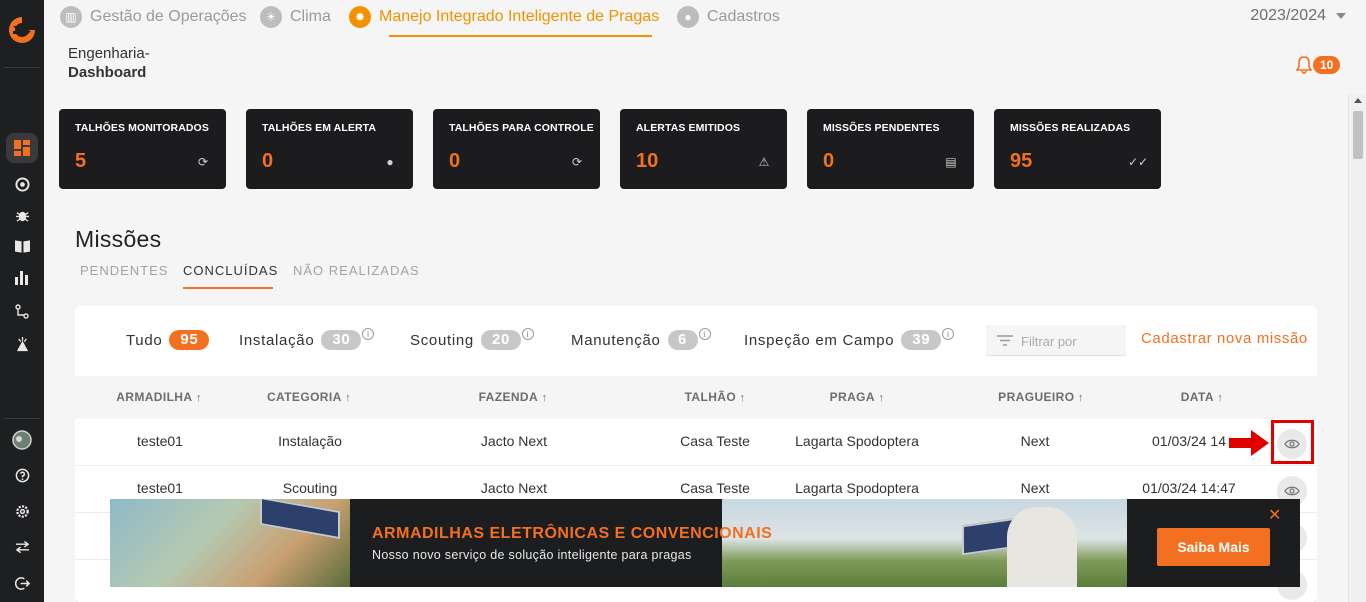 This screenshot has height=602, width=1366. I want to click on filter-count-badge: 20, so click(500, 340).